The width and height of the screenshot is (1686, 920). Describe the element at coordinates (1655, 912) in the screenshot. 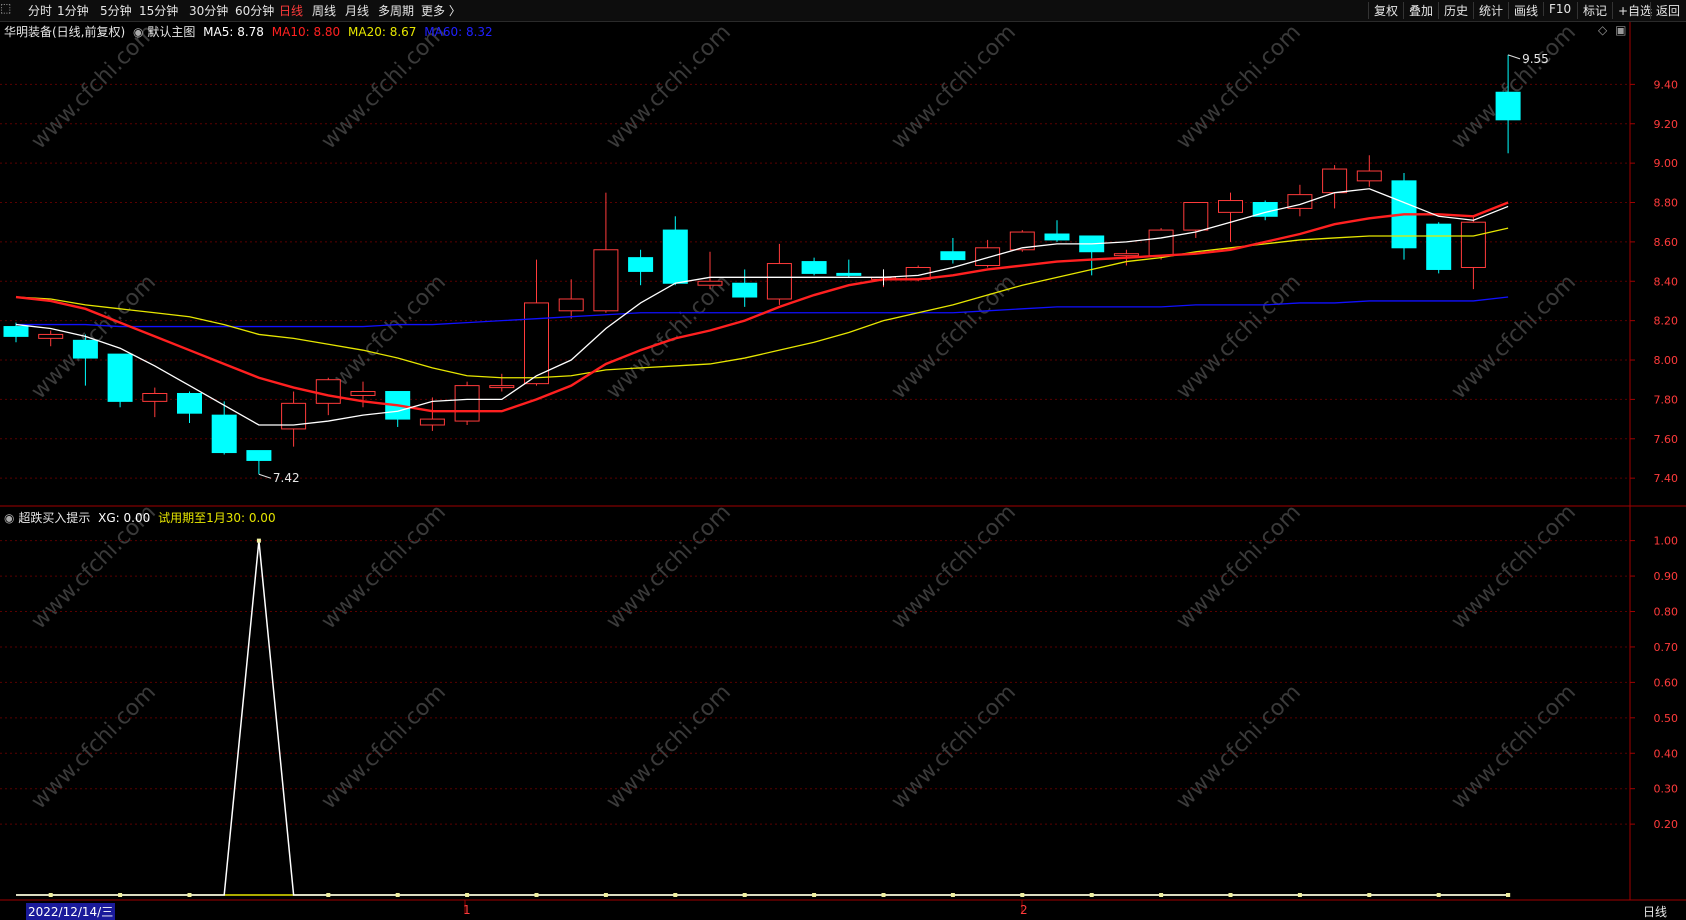

I see `period-label: 日线` at that location.